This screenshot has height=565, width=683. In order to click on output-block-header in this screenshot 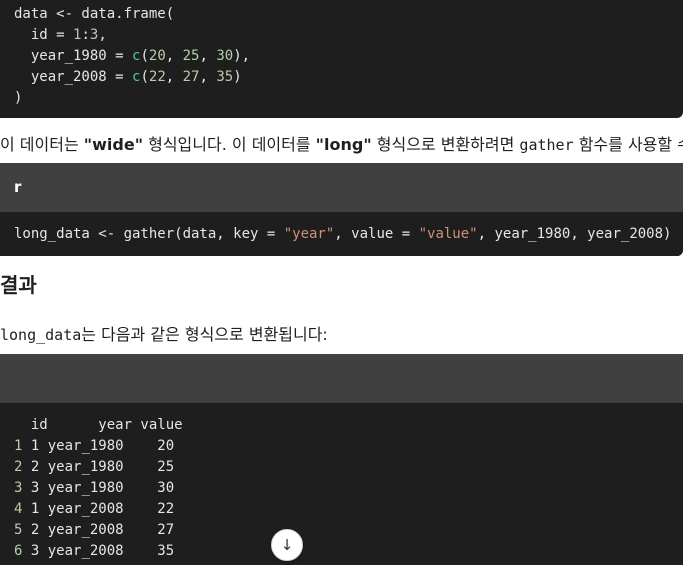, I will do `click(341, 378)`.